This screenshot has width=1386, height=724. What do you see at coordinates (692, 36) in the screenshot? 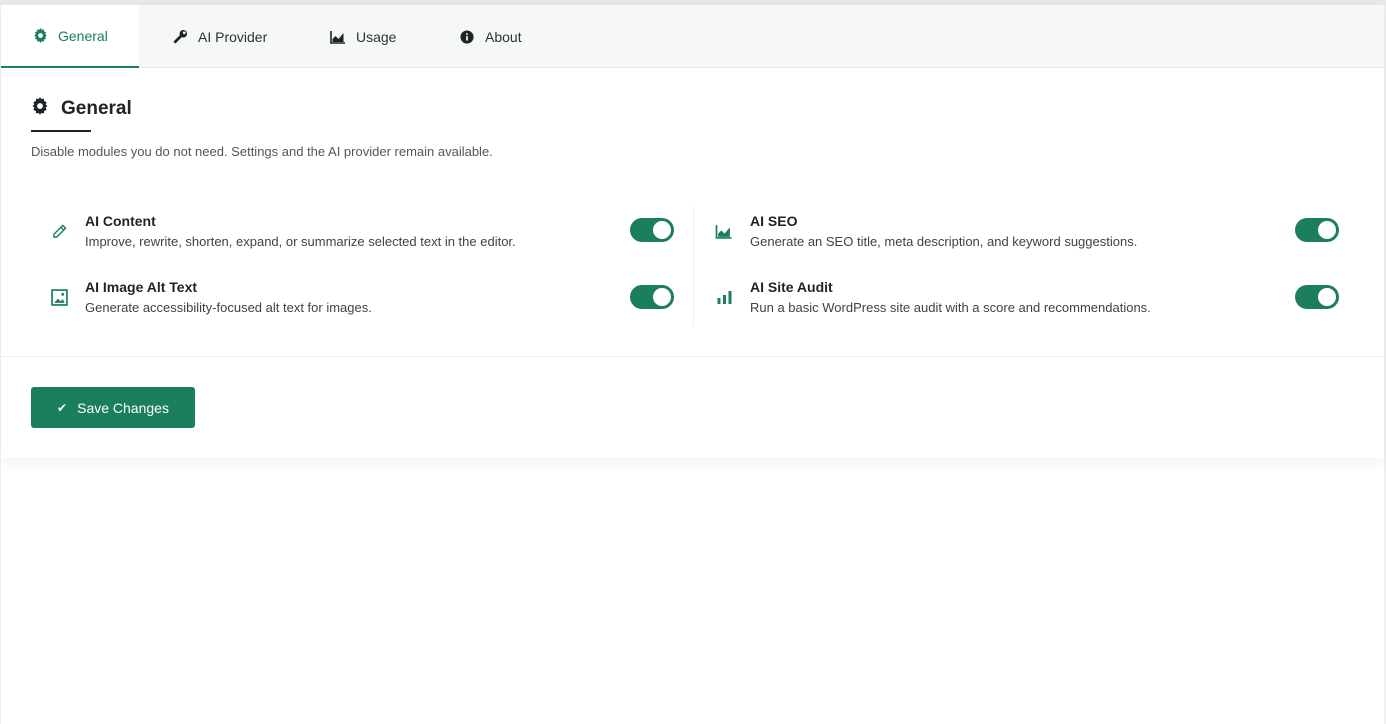
I see `tab-bar: General AI Provider Usage About` at bounding box center [692, 36].